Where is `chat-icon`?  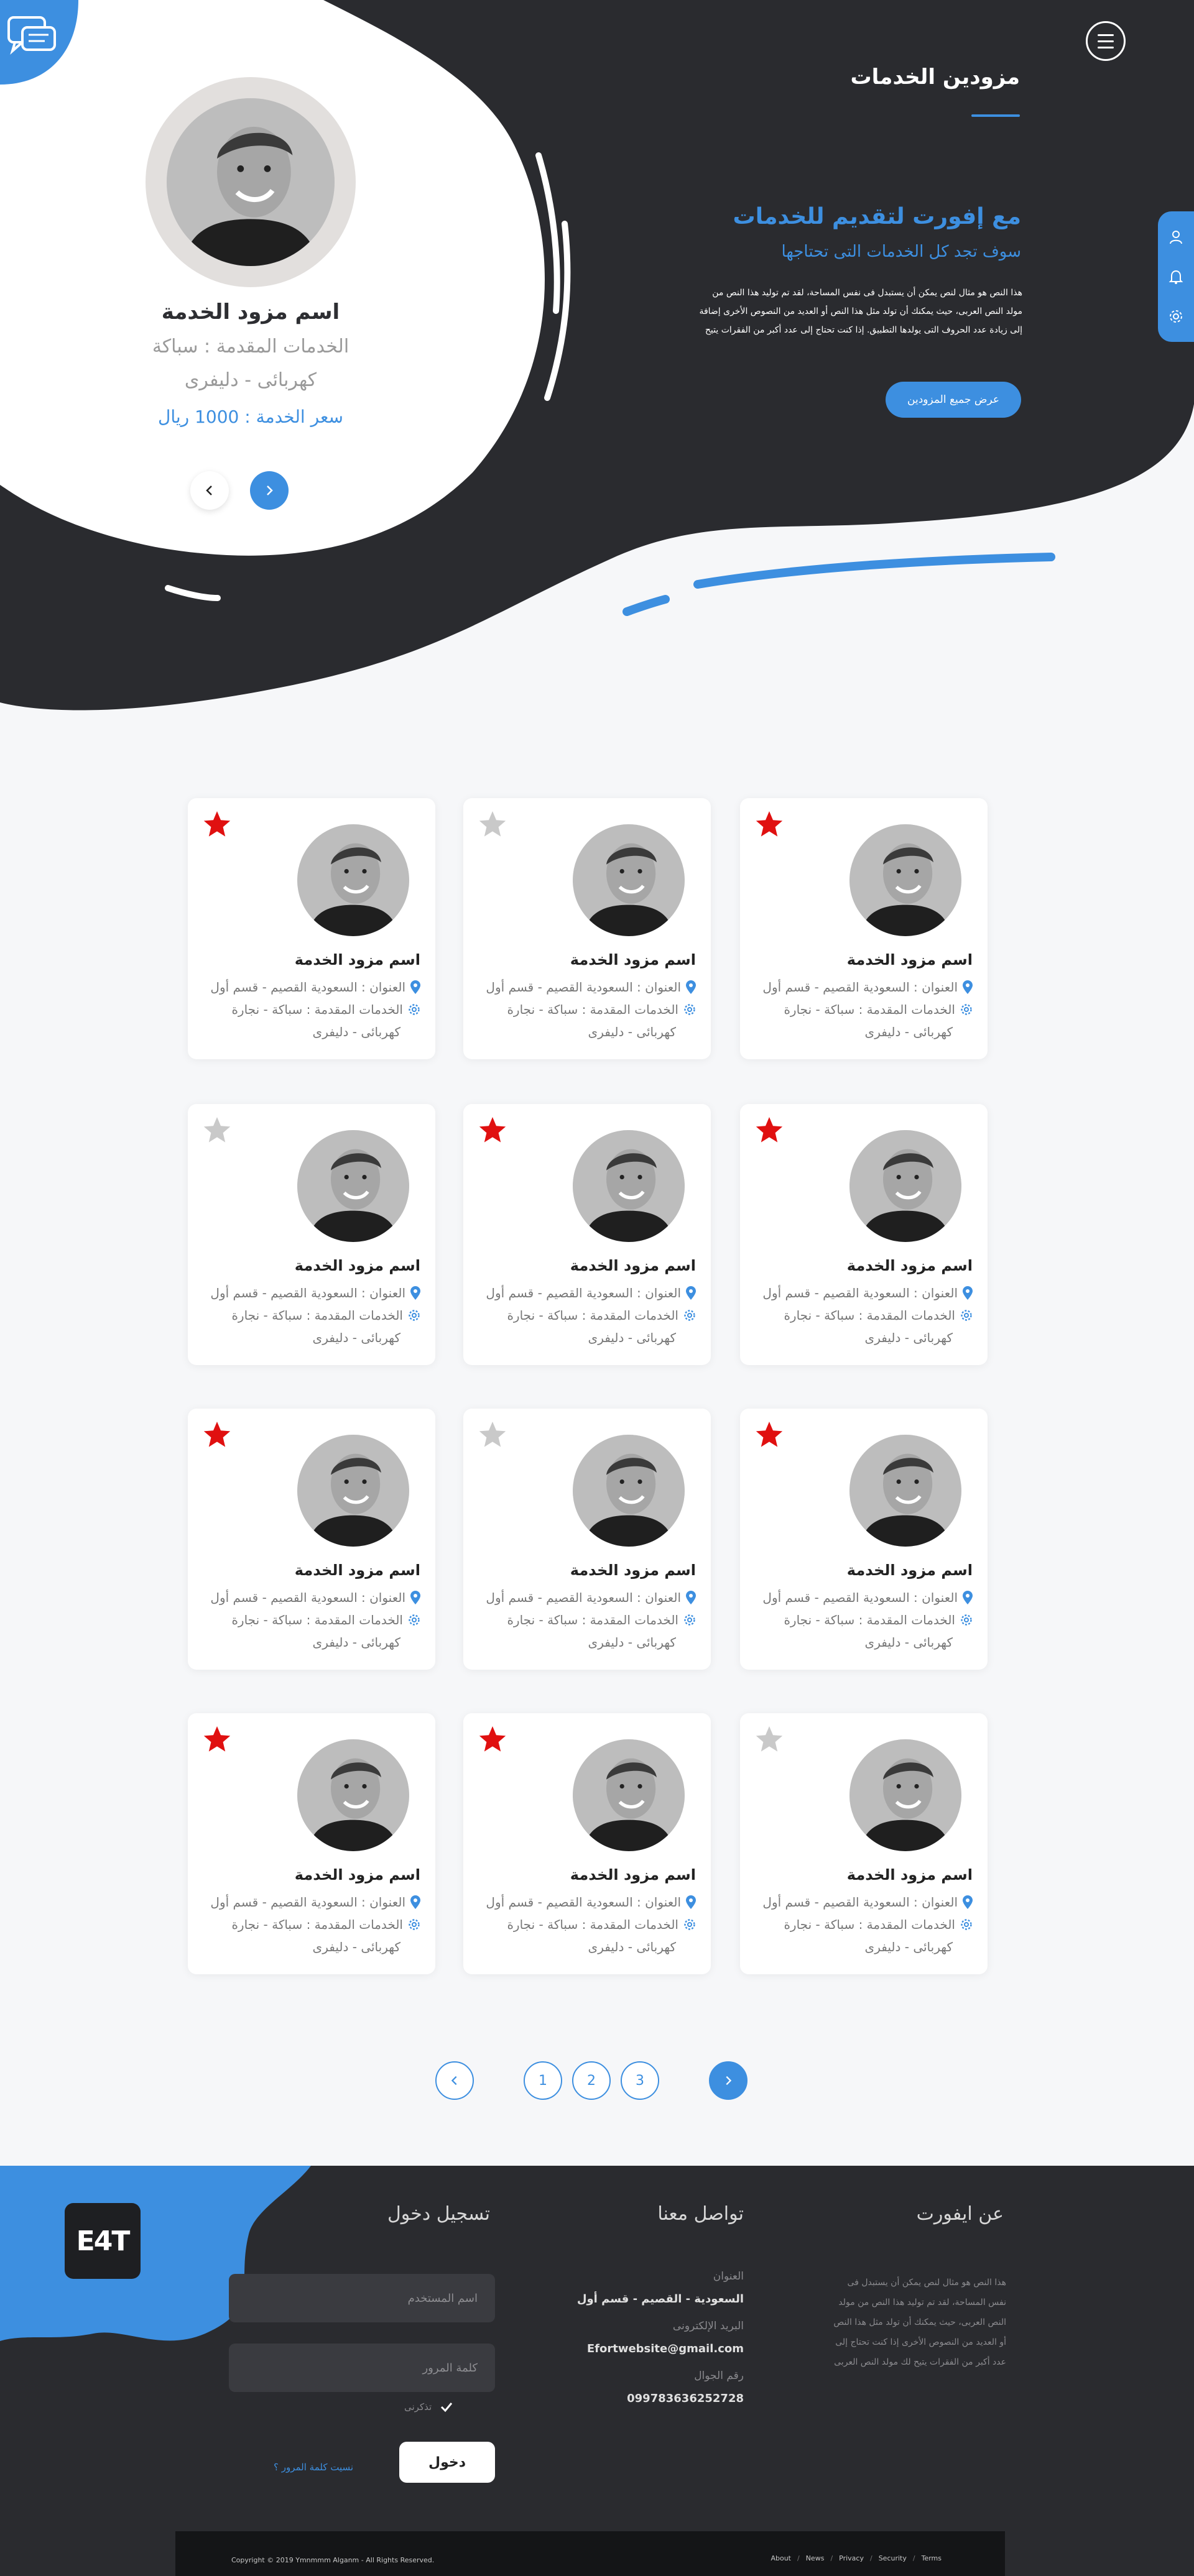 chat-icon is located at coordinates (40, 43).